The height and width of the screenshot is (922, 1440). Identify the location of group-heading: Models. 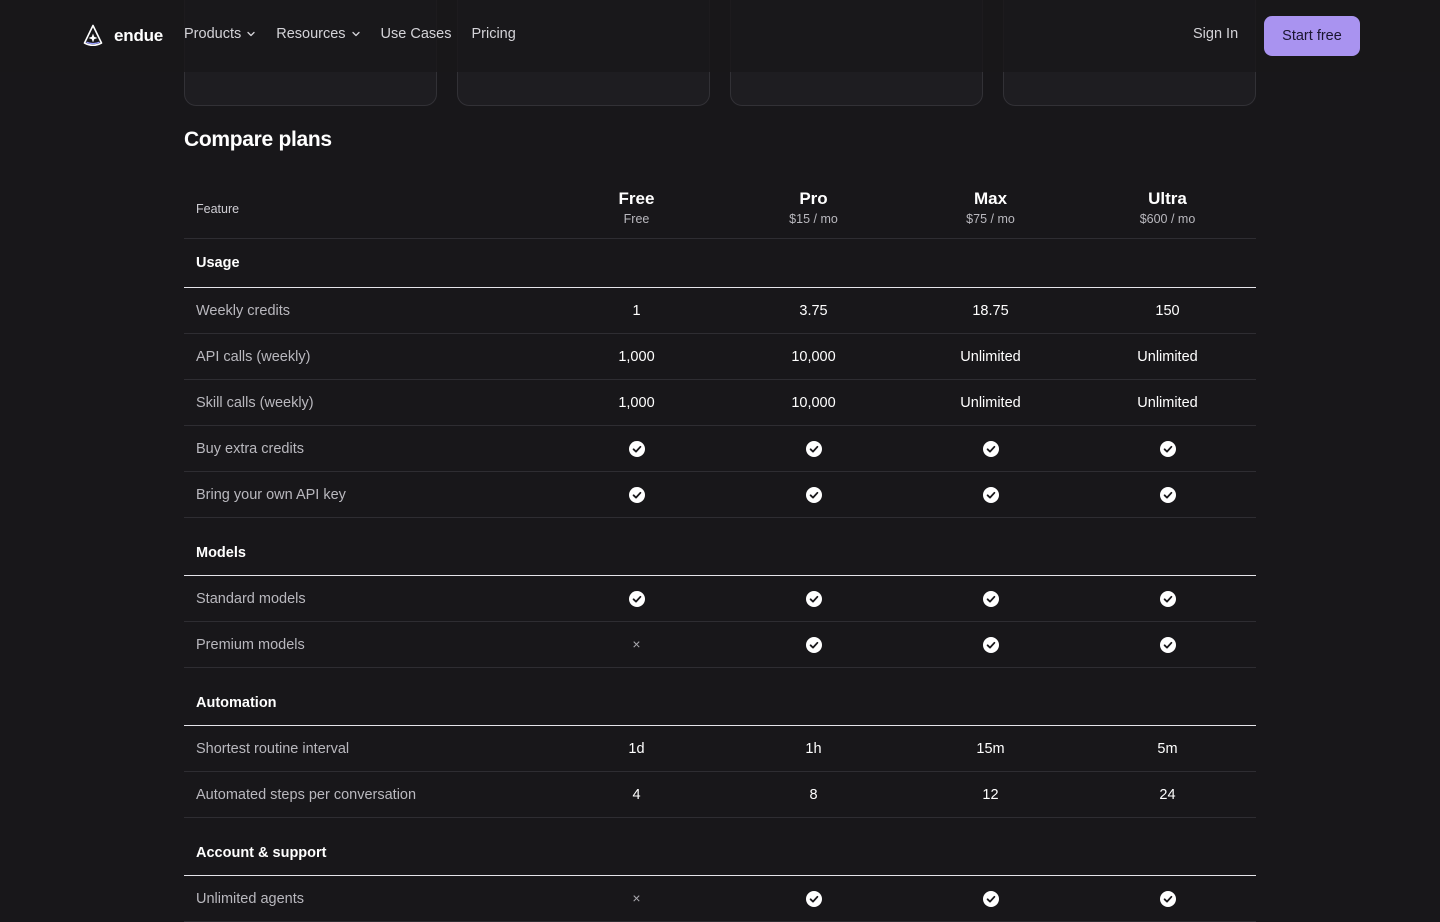
(720, 547).